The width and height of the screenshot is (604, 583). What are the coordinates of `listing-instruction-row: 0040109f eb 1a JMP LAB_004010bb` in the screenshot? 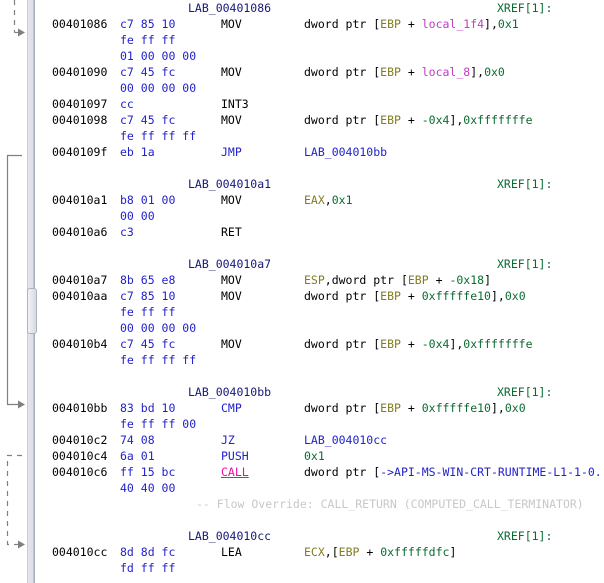 It's located at (321, 152).